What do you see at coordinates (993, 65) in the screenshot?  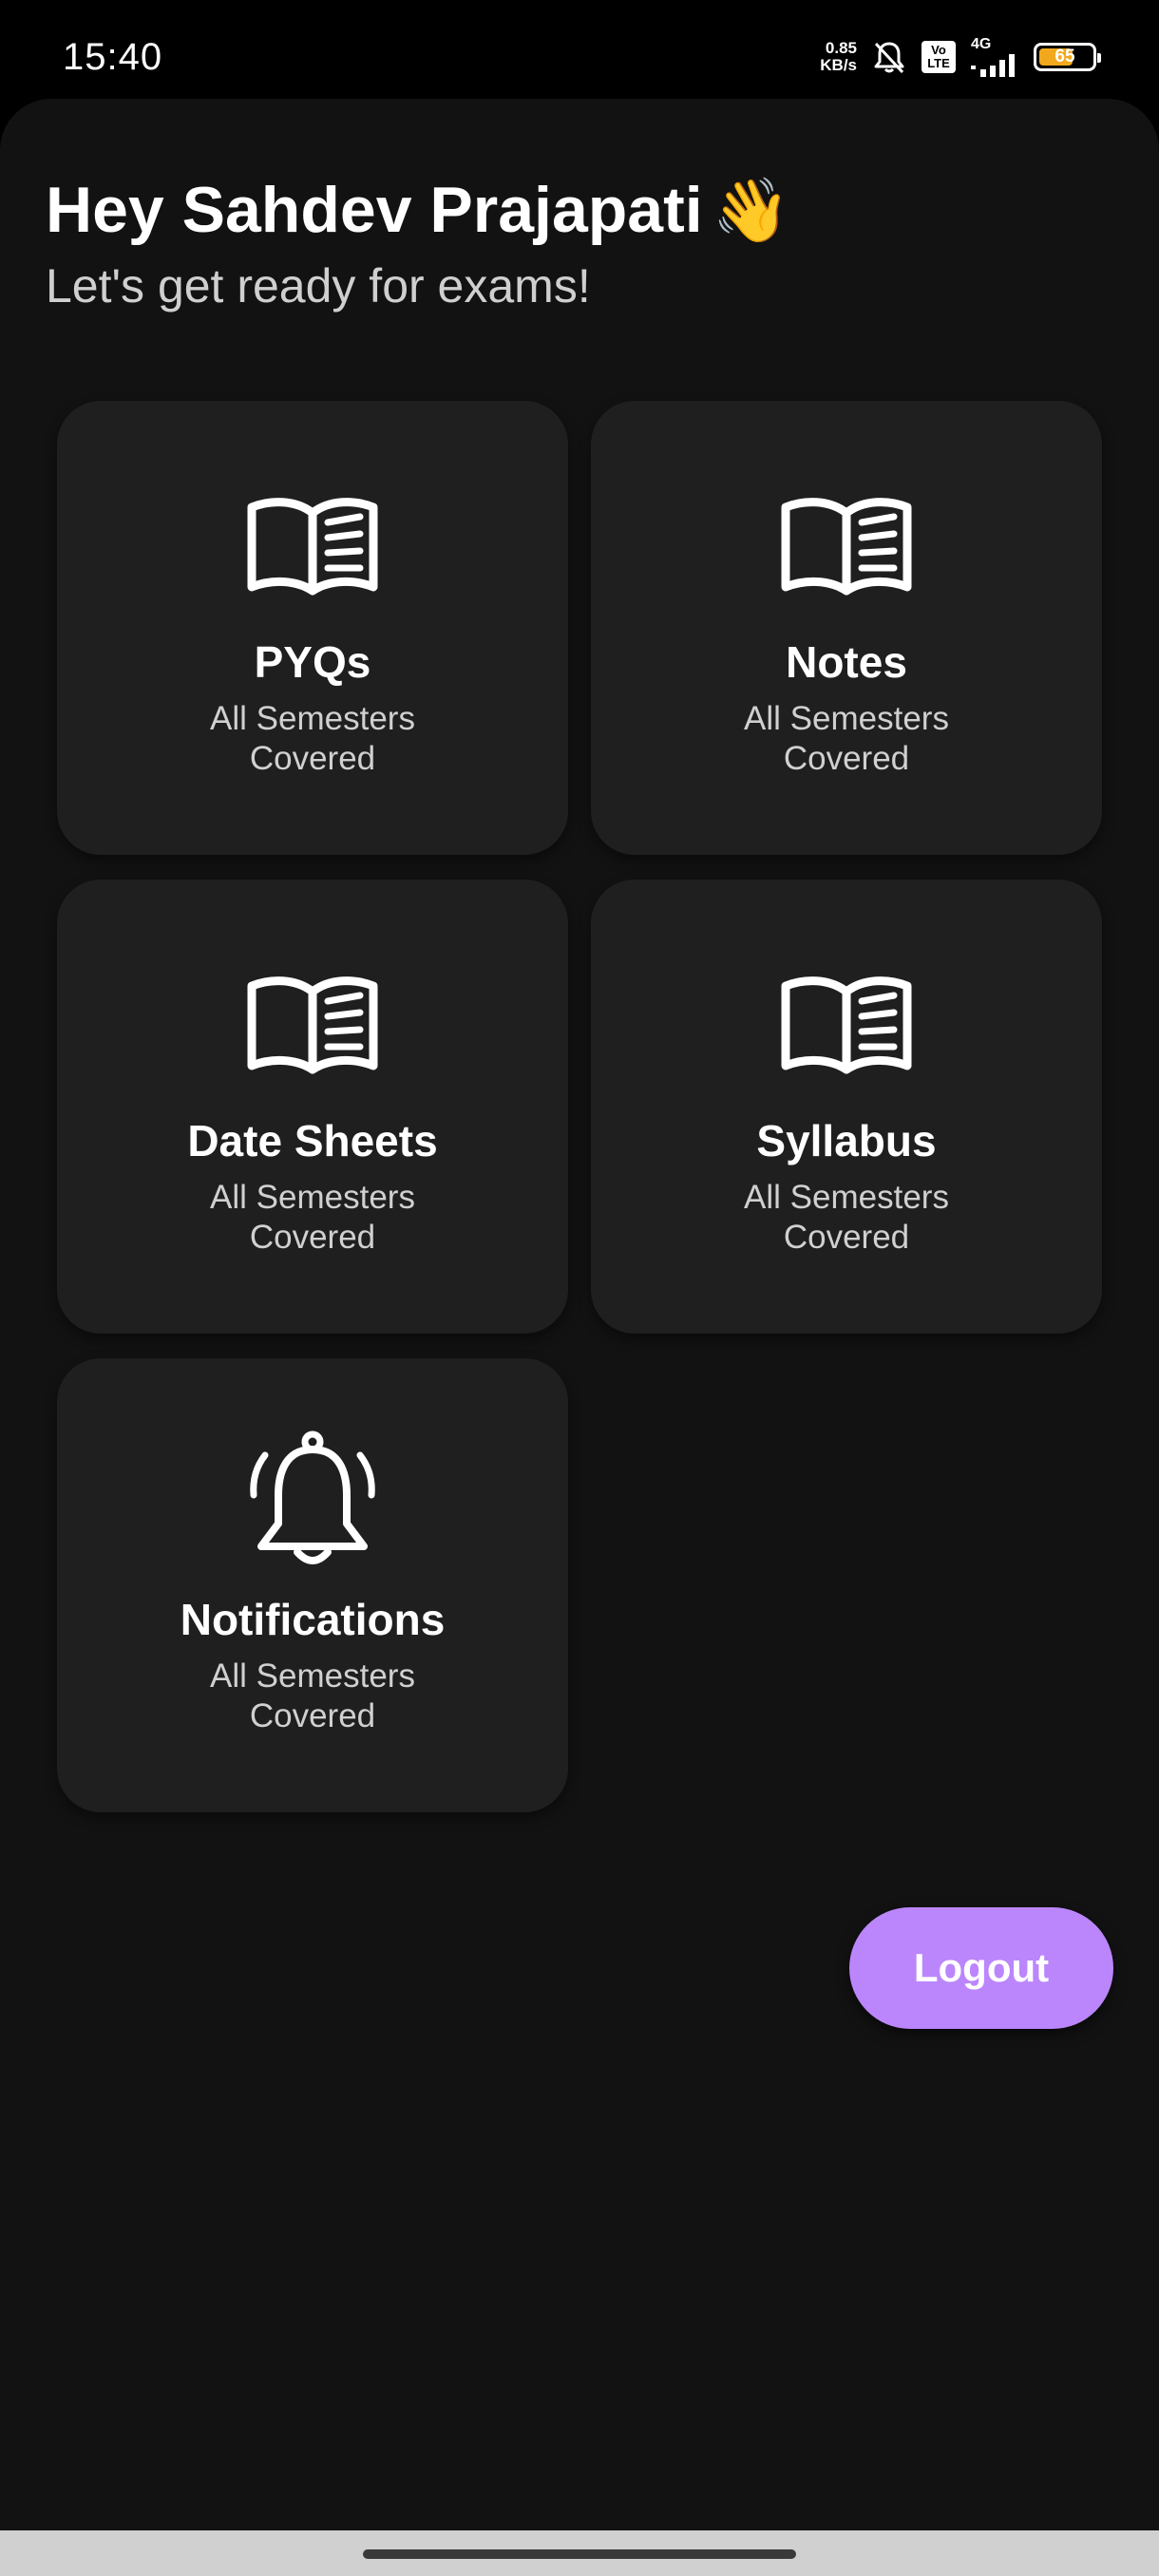 I see `signal-icon` at bounding box center [993, 65].